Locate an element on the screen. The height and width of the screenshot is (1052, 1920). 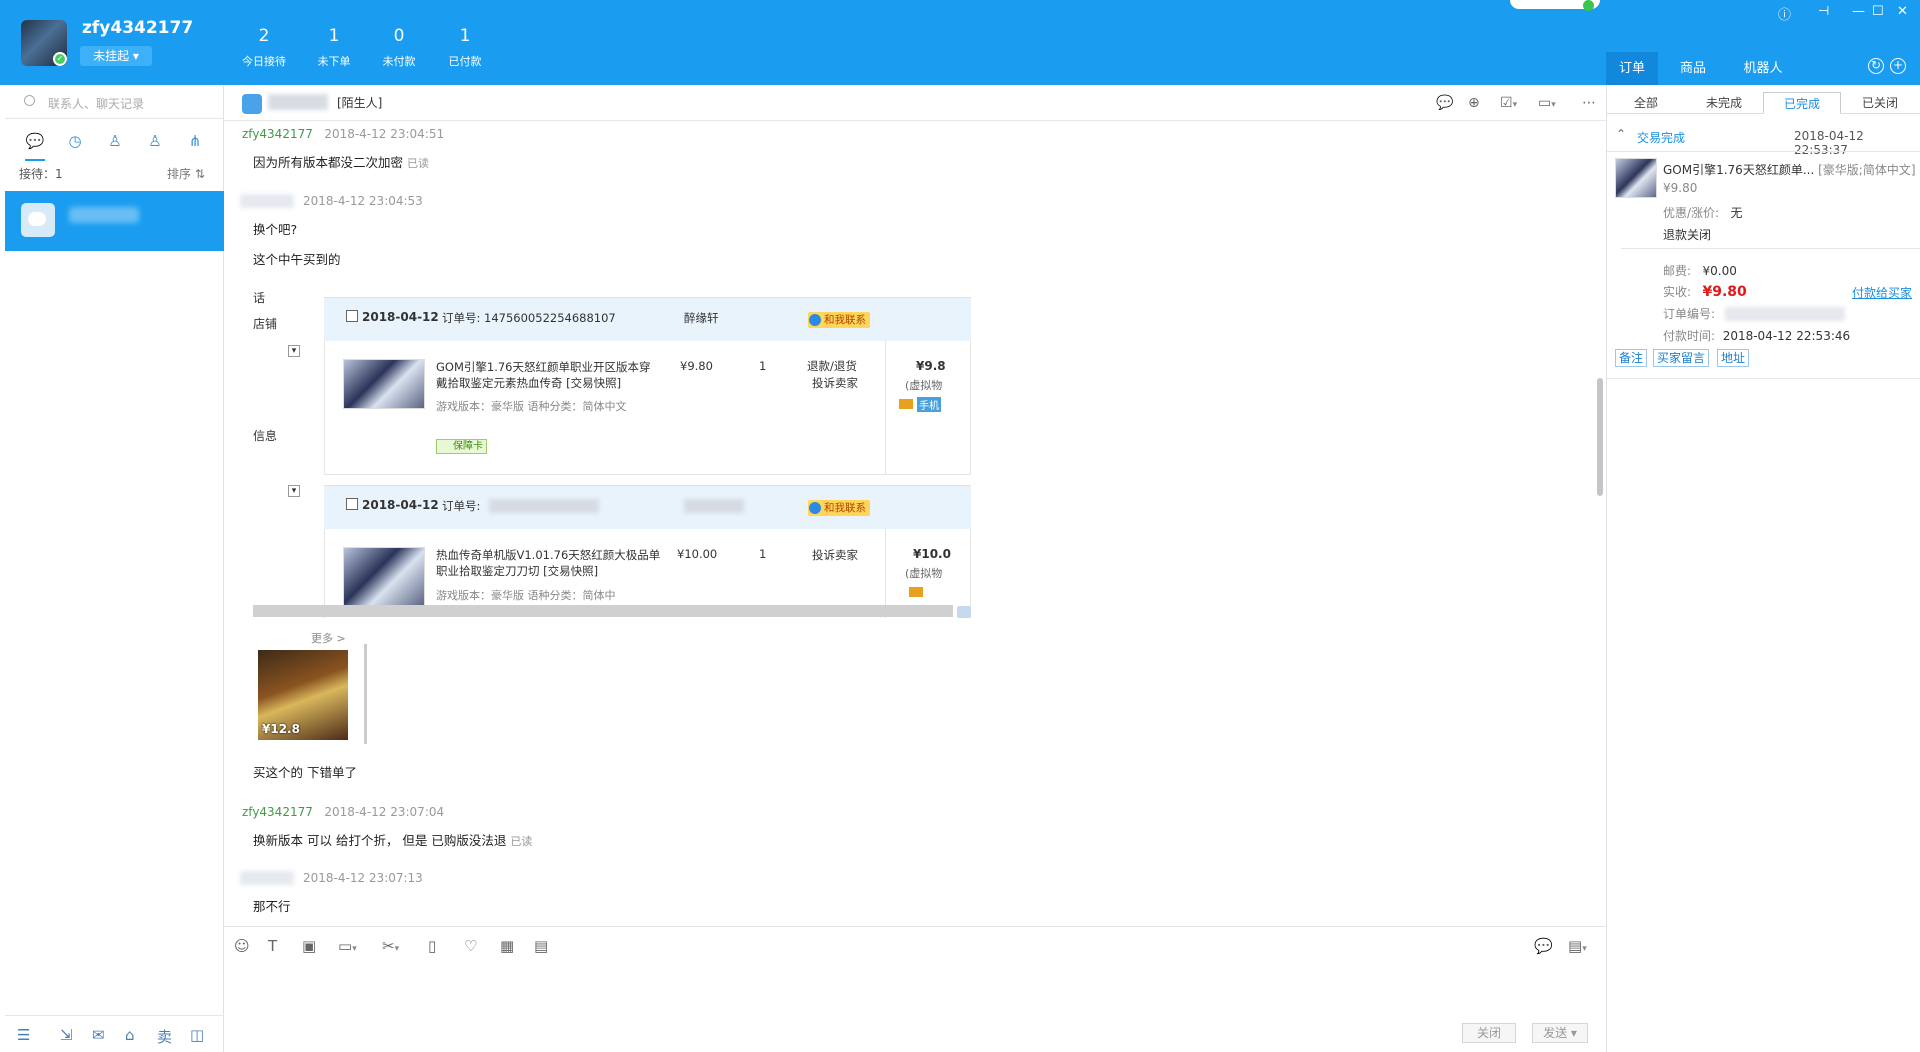
stat-not-ordered: 1 未下单 is located at coordinates (334, 47).